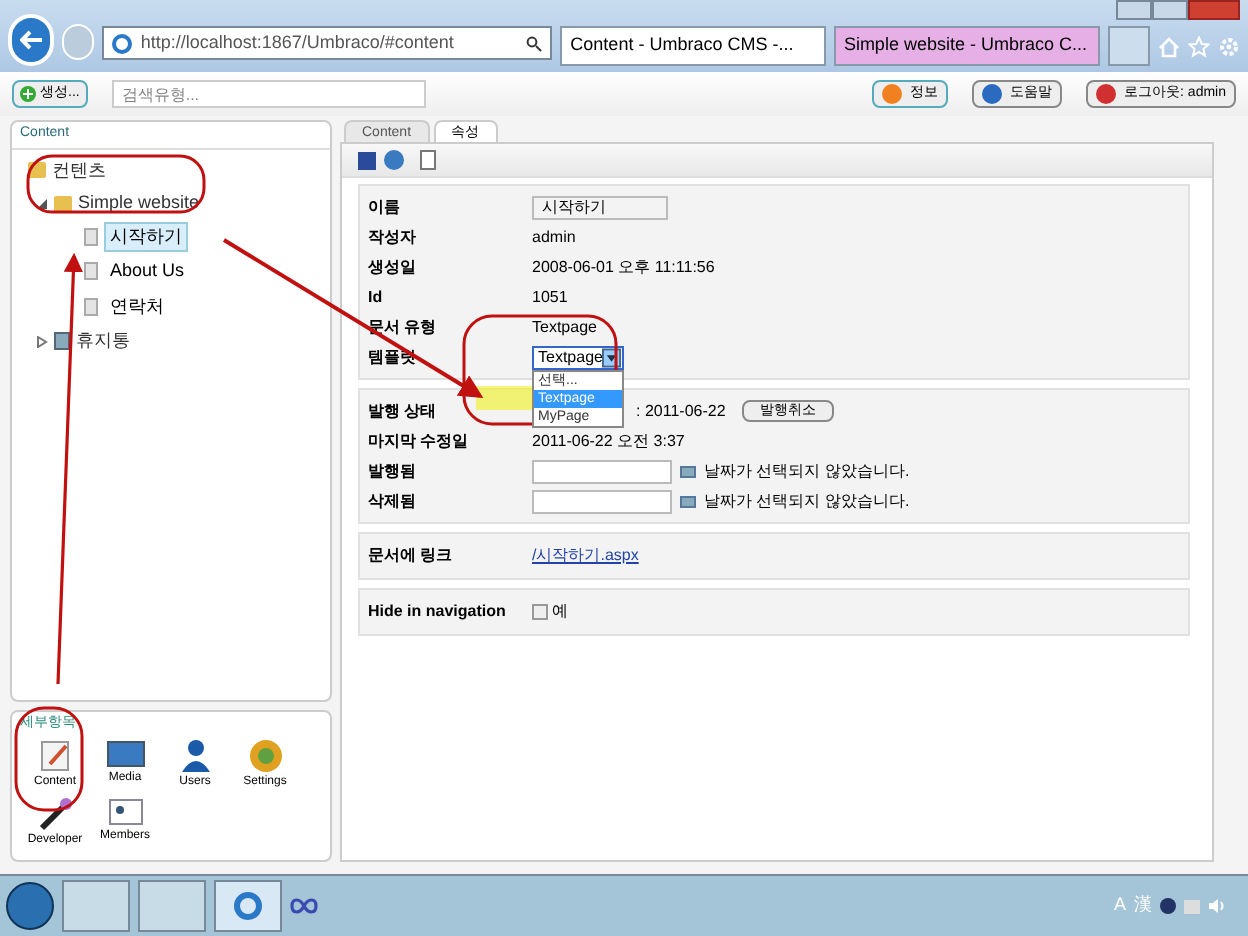 The image size is (1248, 936). What do you see at coordinates (600, 207) in the screenshot?
I see `name-field: 시작하기` at bounding box center [600, 207].